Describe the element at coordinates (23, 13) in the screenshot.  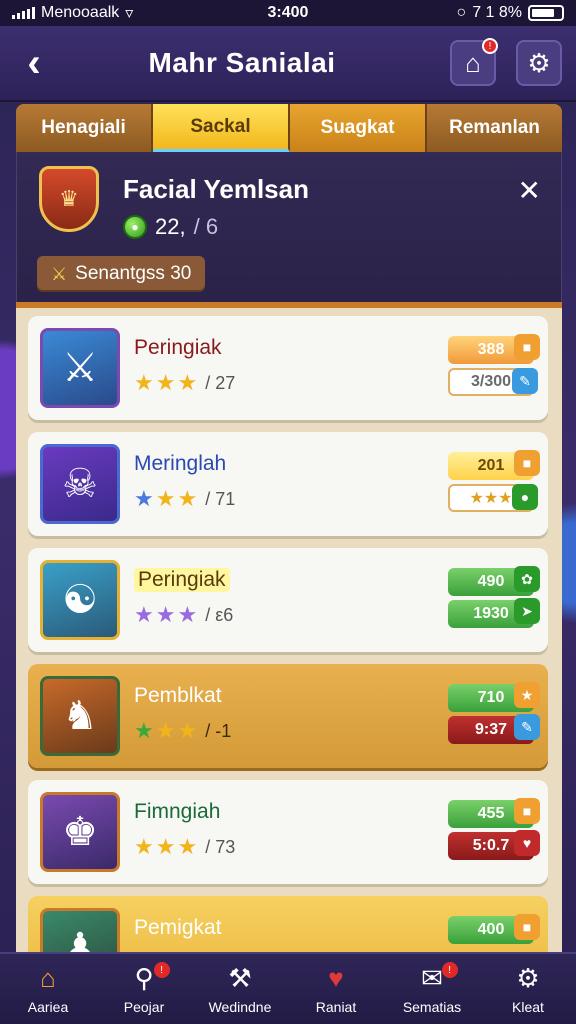
I see `signal-icon` at that location.